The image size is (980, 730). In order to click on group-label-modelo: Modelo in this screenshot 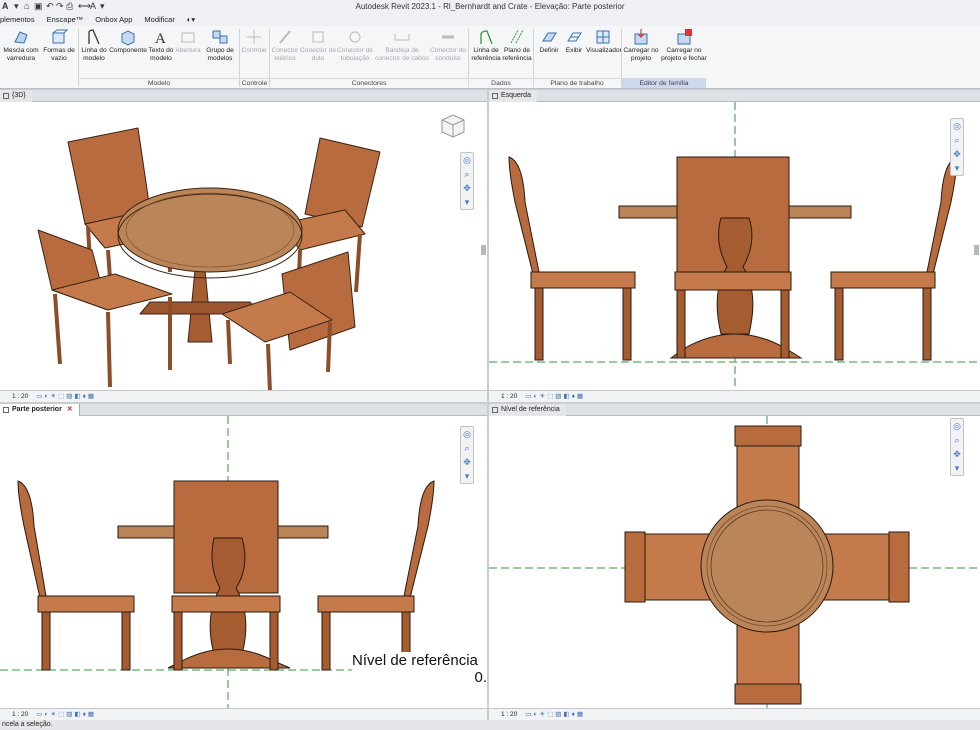, I will do `click(159, 83)`.